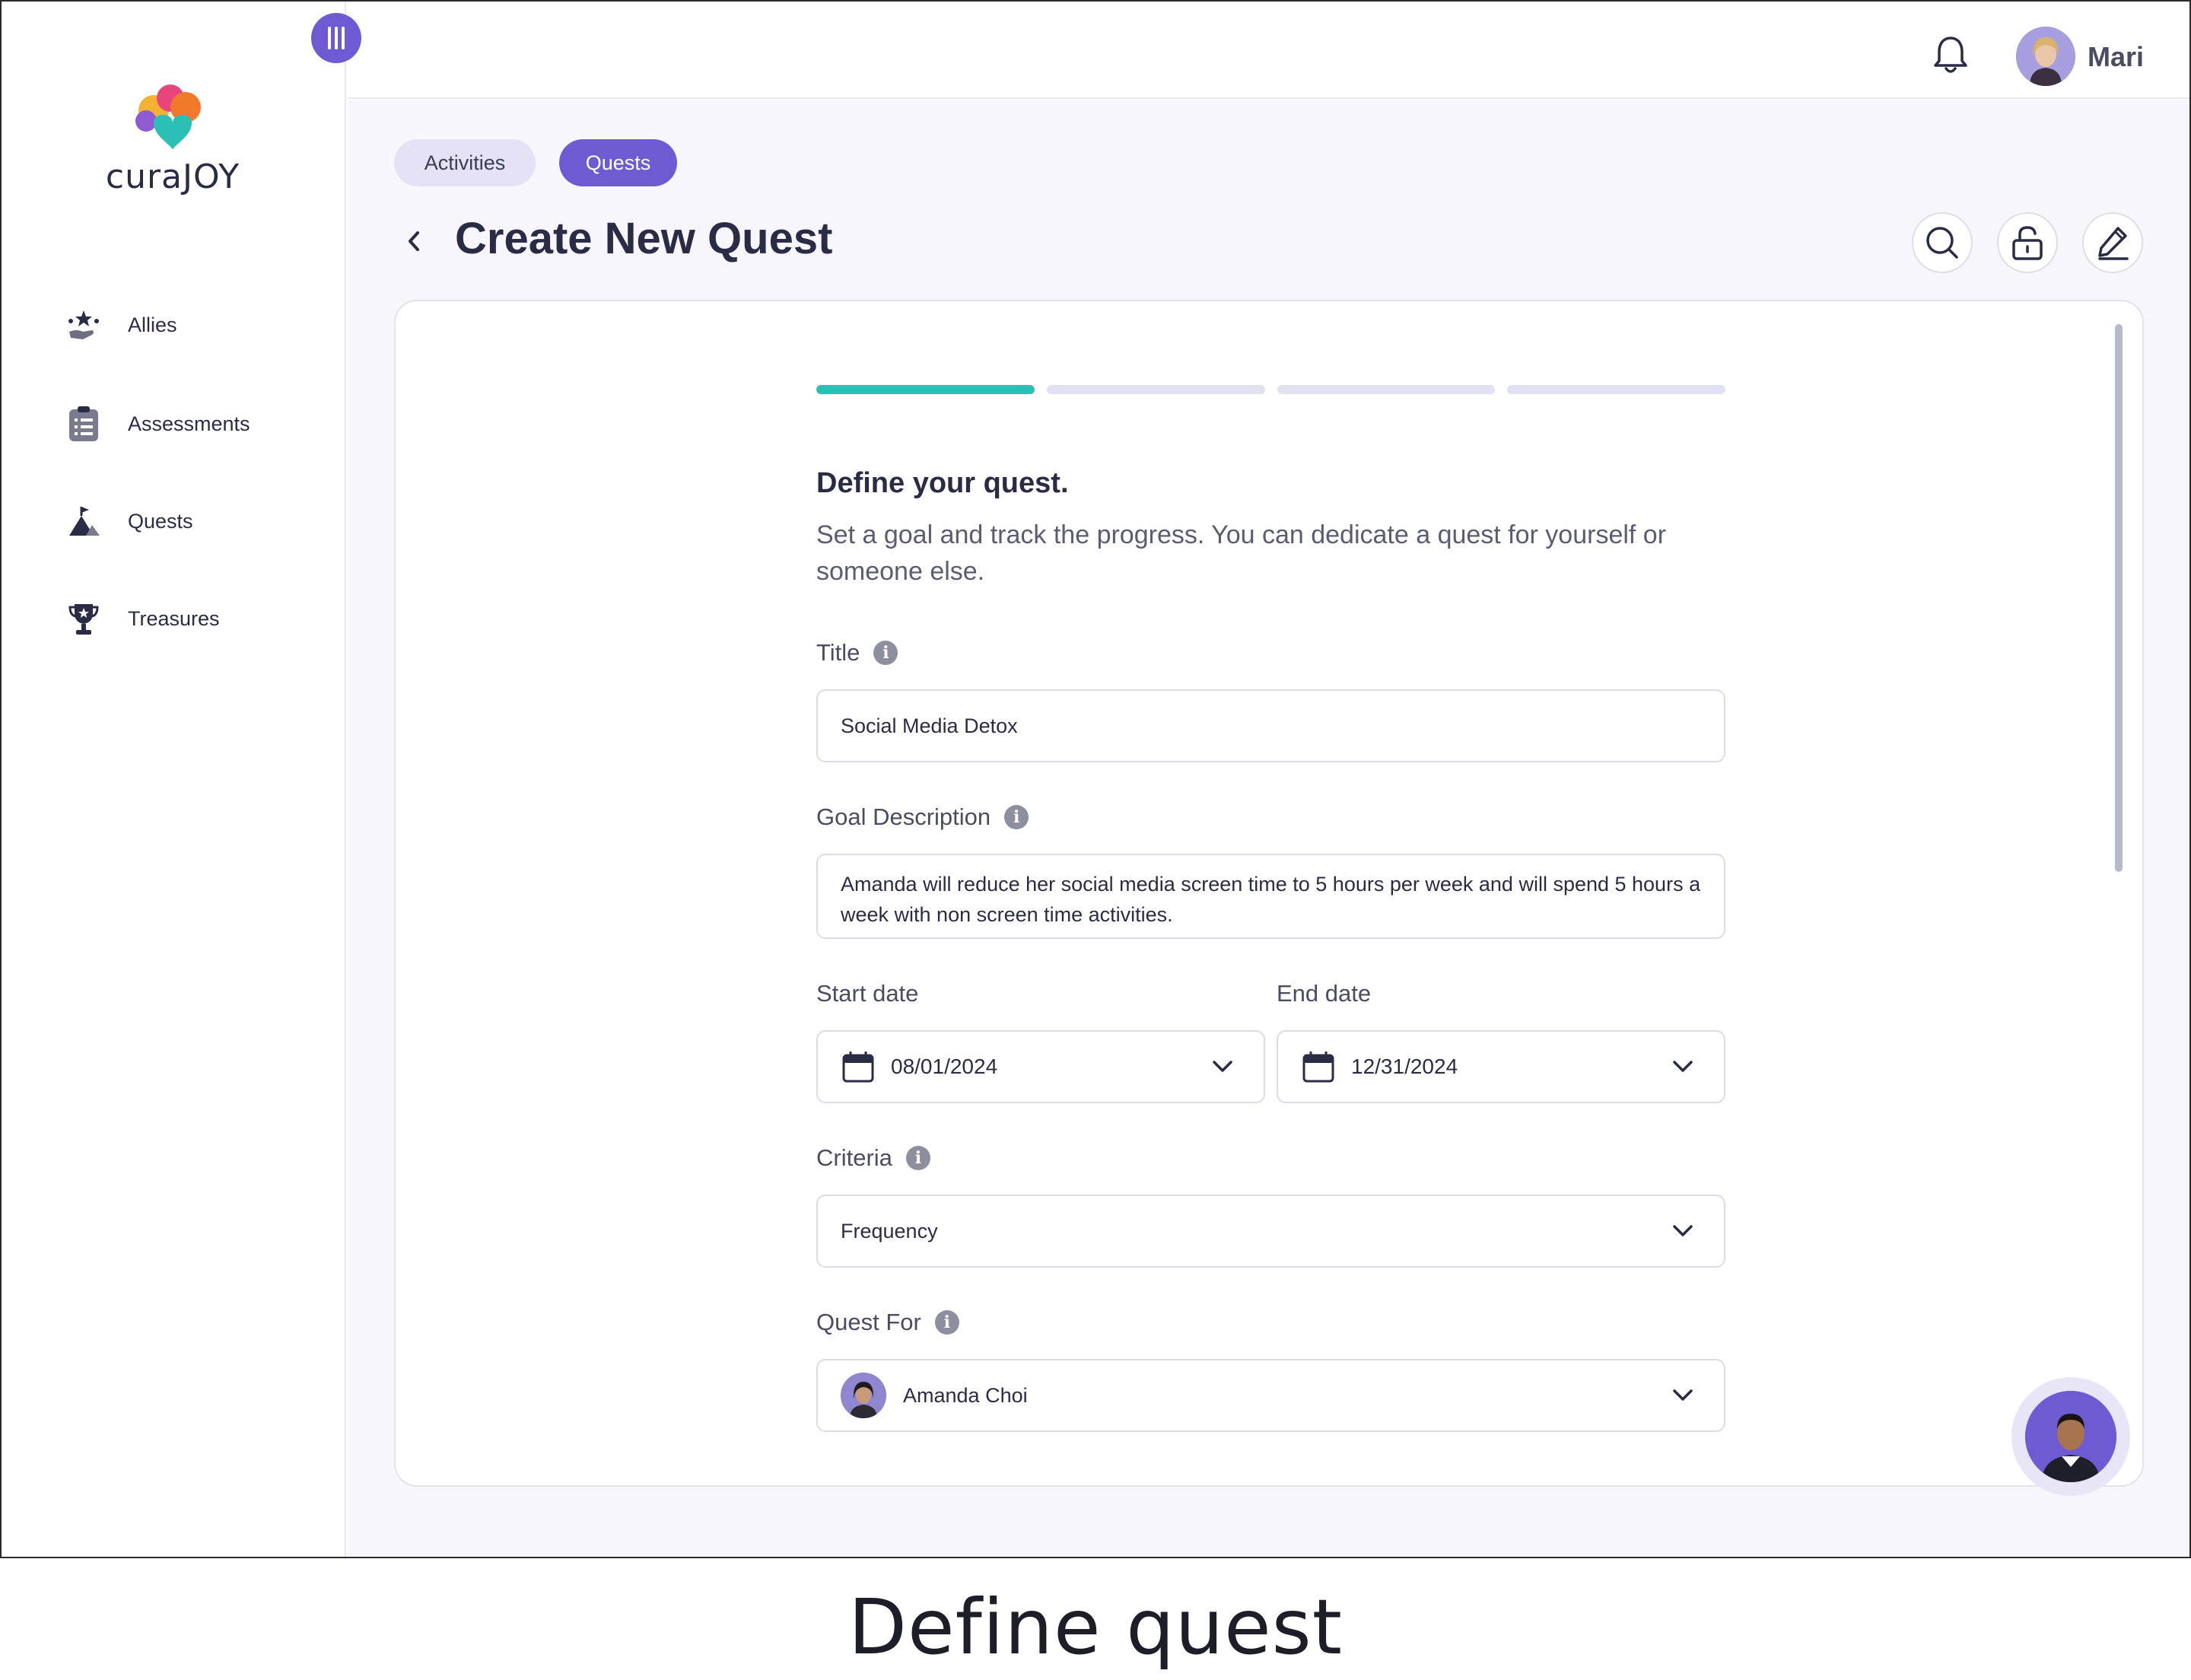  I want to click on assistant-avatar-button, so click(2070, 1436).